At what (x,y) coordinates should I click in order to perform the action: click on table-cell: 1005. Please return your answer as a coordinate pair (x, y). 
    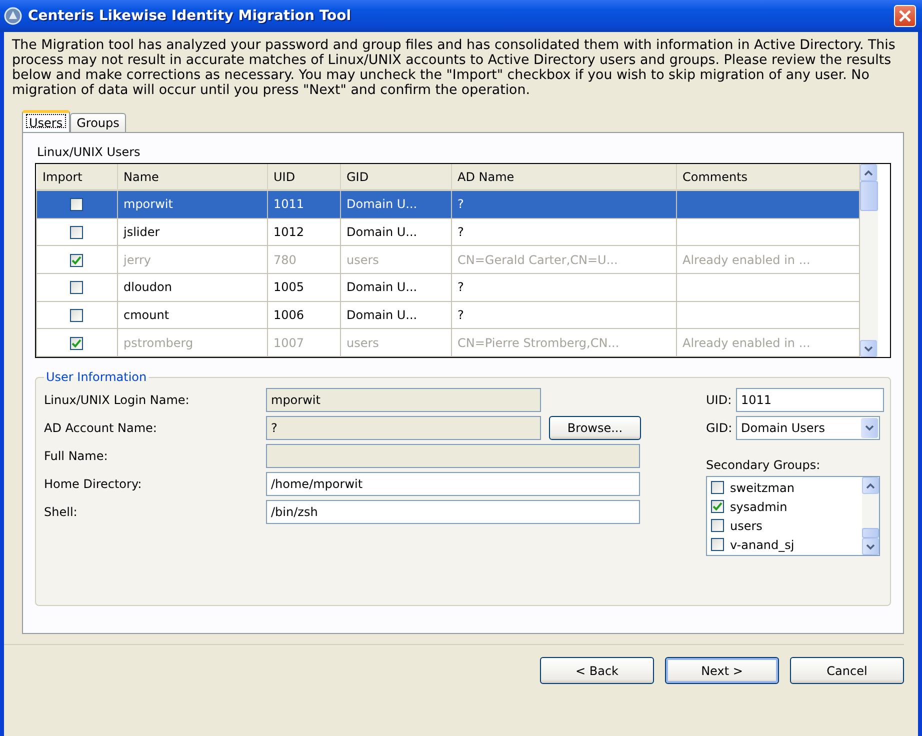
    Looking at the image, I should click on (303, 287).